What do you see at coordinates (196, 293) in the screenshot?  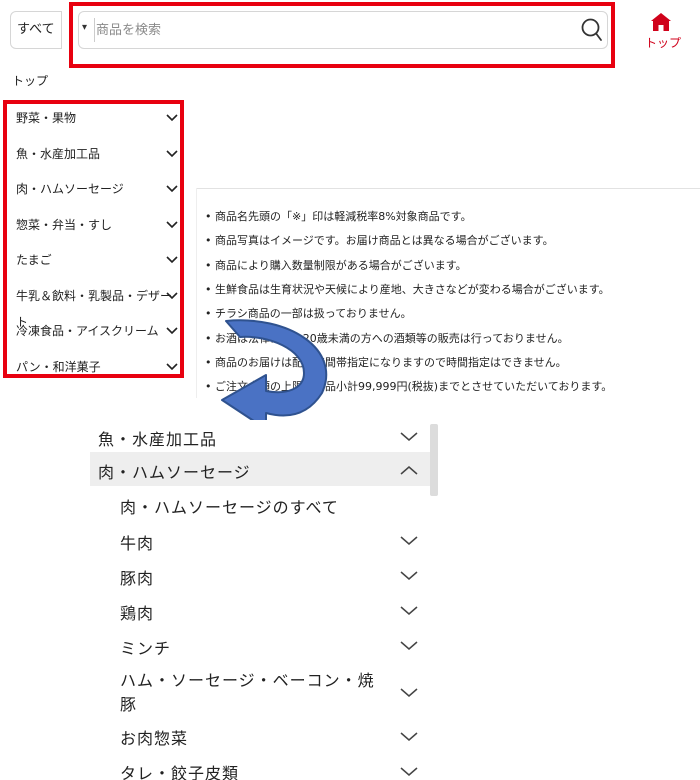 I see `content-divider-vertical` at bounding box center [196, 293].